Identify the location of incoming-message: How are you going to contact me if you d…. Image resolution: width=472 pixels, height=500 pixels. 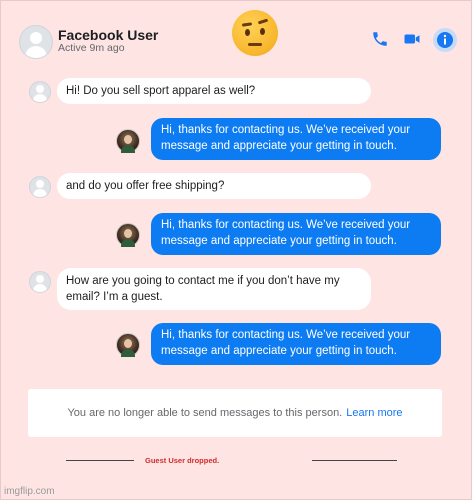
(214, 289).